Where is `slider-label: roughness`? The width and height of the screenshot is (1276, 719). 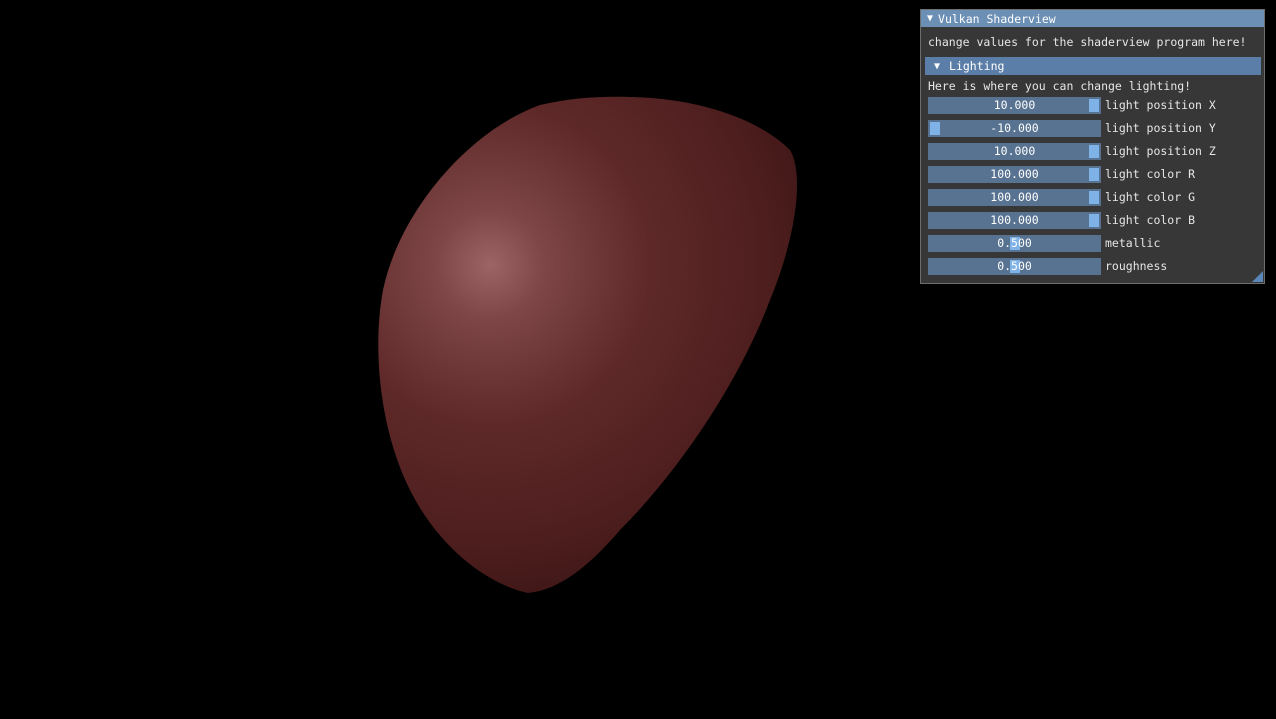
slider-label: roughness is located at coordinates (1136, 266).